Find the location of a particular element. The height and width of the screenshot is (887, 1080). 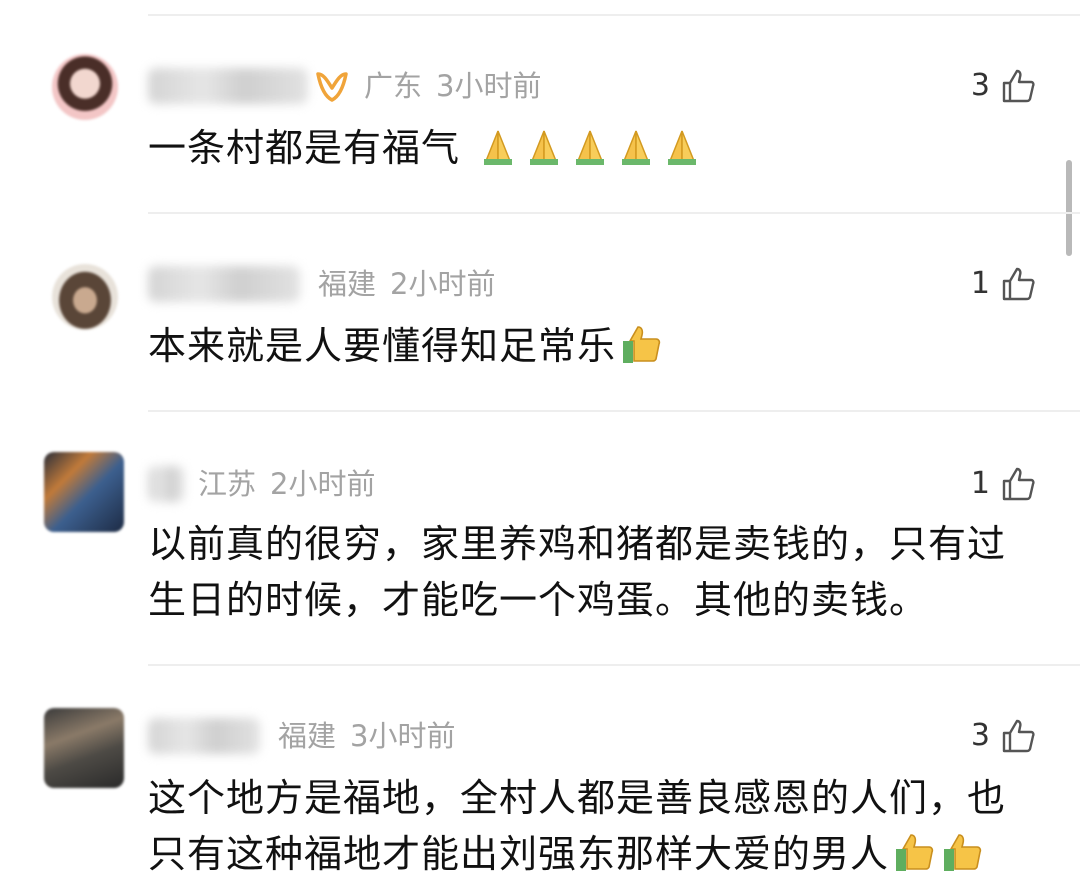

comment-meta: 福建 3小时前 is located at coordinates (366, 736).